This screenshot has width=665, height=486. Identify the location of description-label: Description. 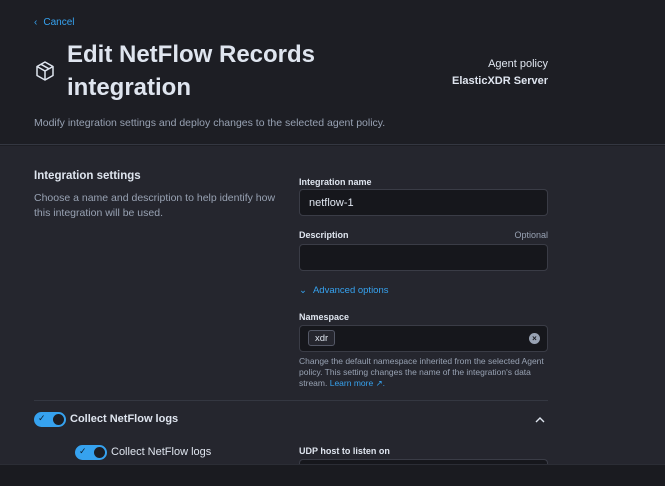
(324, 235).